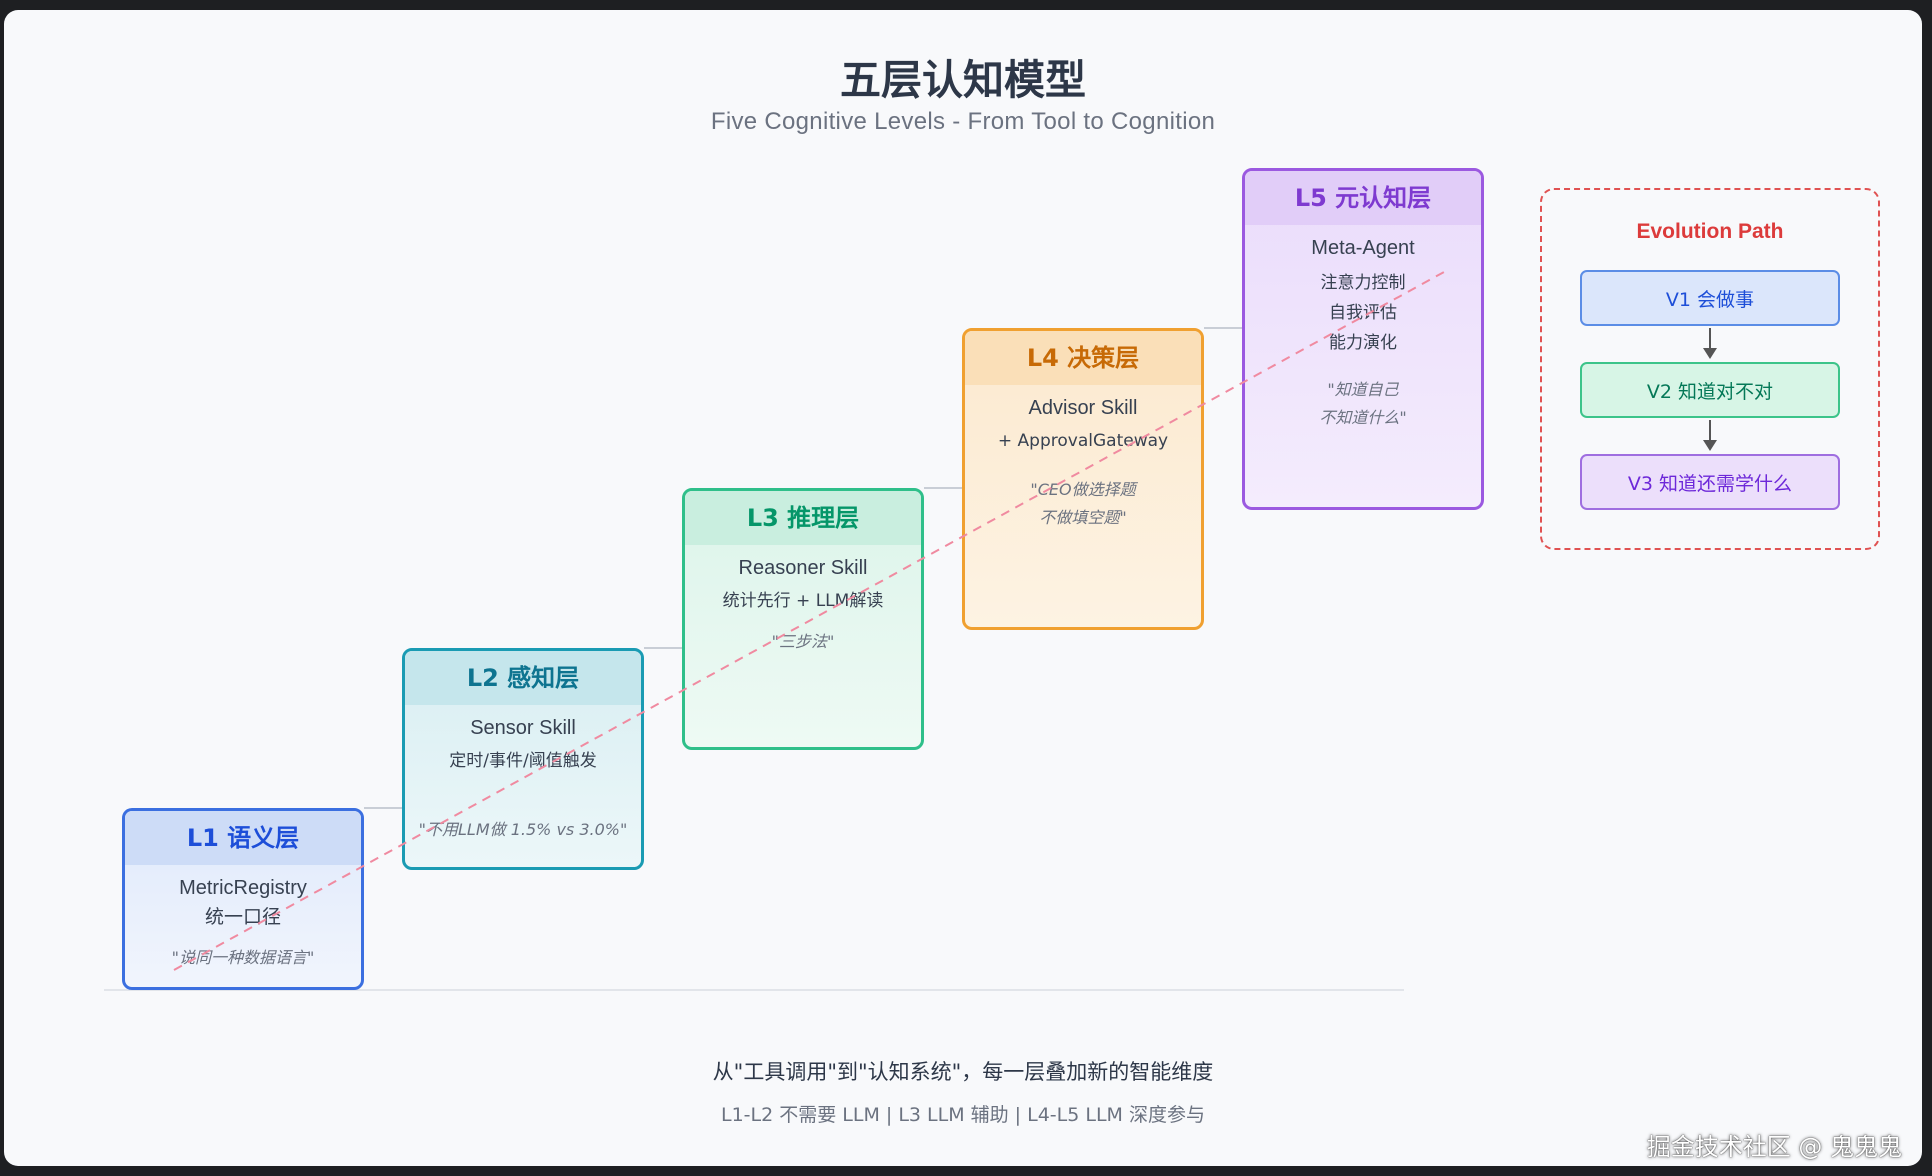 The image size is (1932, 1176). Describe the element at coordinates (523, 728) in the screenshot. I see `level-component-l2: Sensor Skill` at that location.